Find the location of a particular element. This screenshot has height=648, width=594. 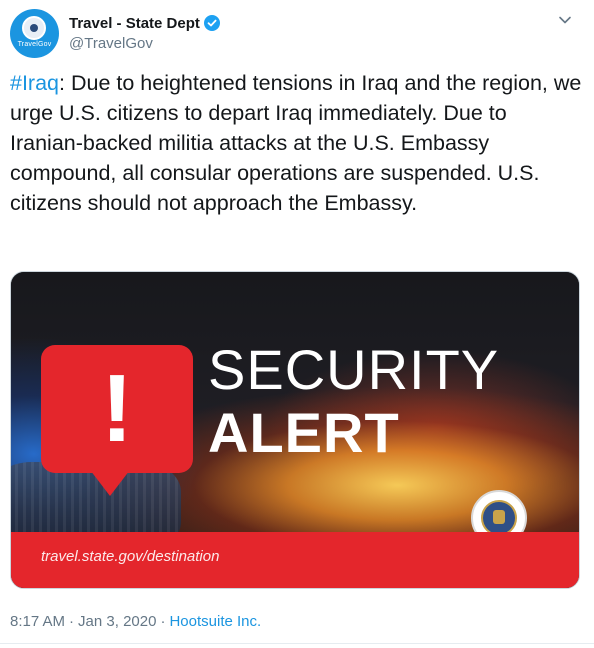

bottom-divider is located at coordinates (297, 643).